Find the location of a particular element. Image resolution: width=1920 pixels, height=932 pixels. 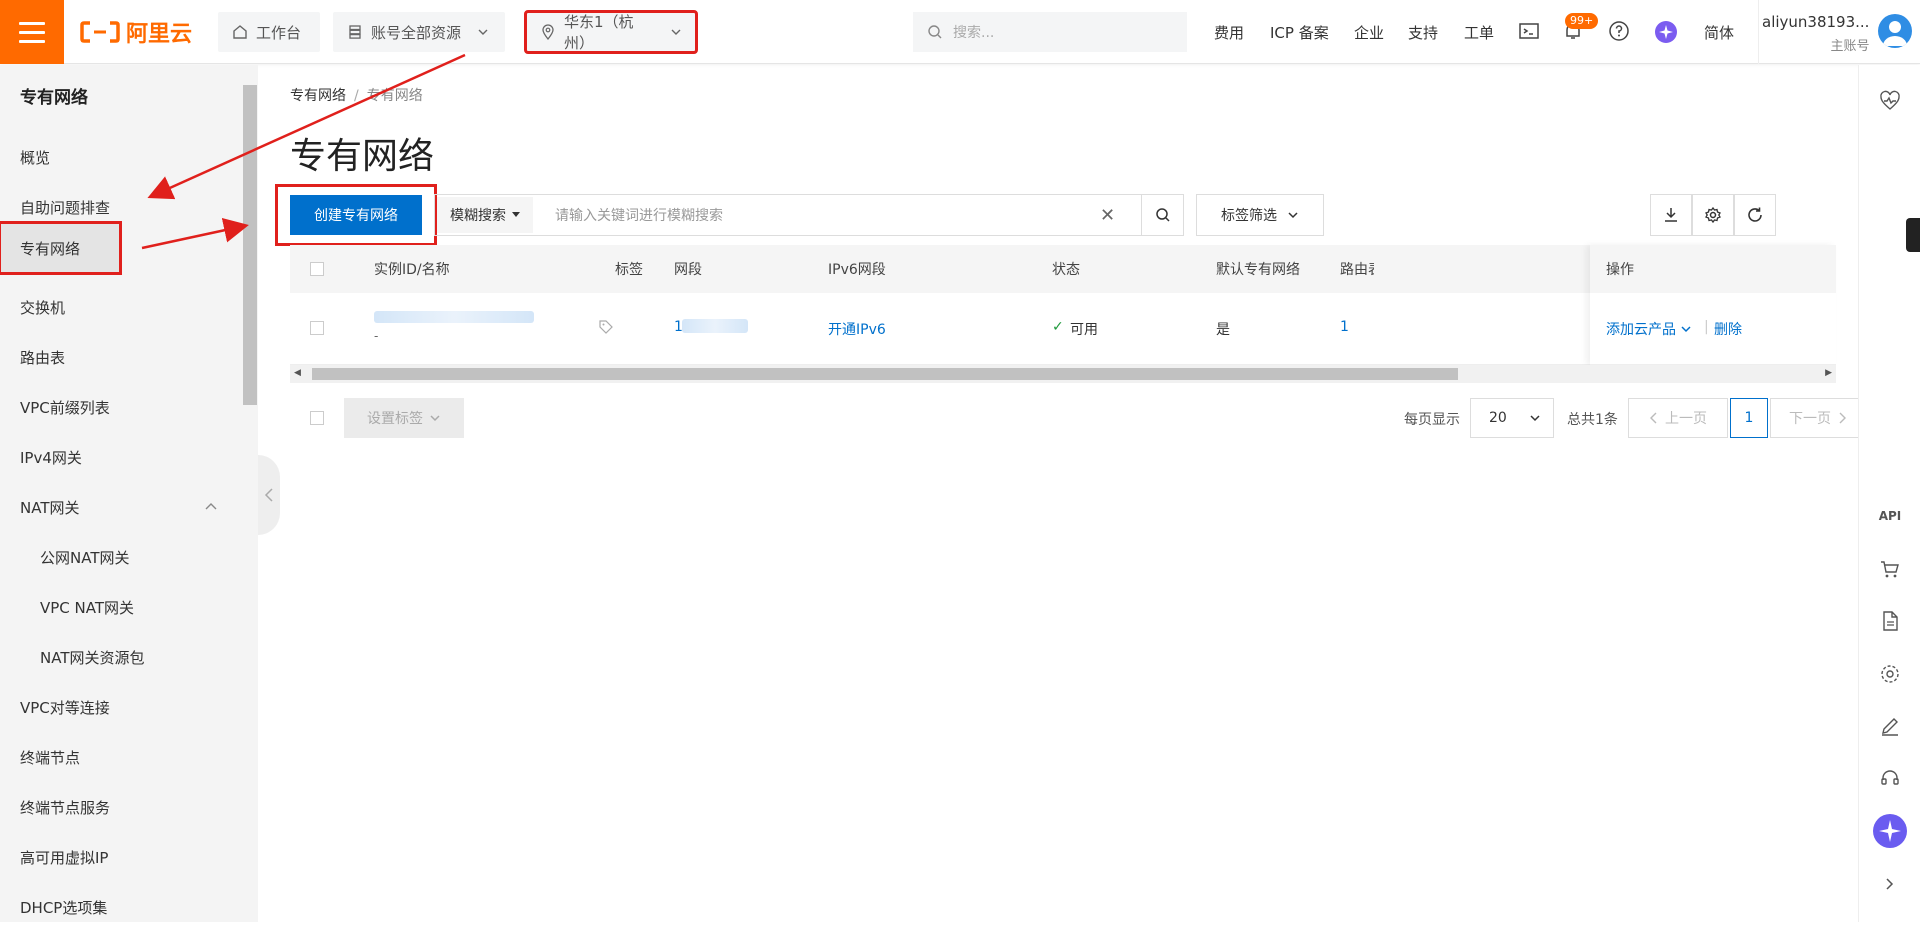

next-page-button: 下一页 is located at coordinates (1818, 418).